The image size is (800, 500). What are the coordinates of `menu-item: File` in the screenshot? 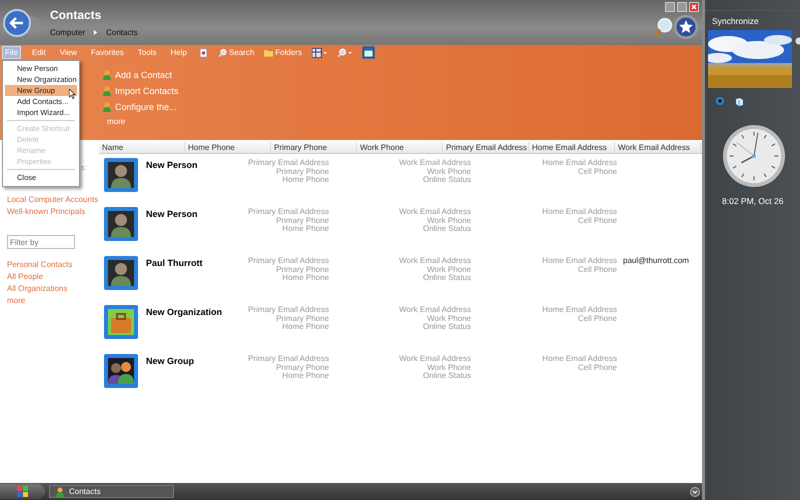 It's located at (11, 52).